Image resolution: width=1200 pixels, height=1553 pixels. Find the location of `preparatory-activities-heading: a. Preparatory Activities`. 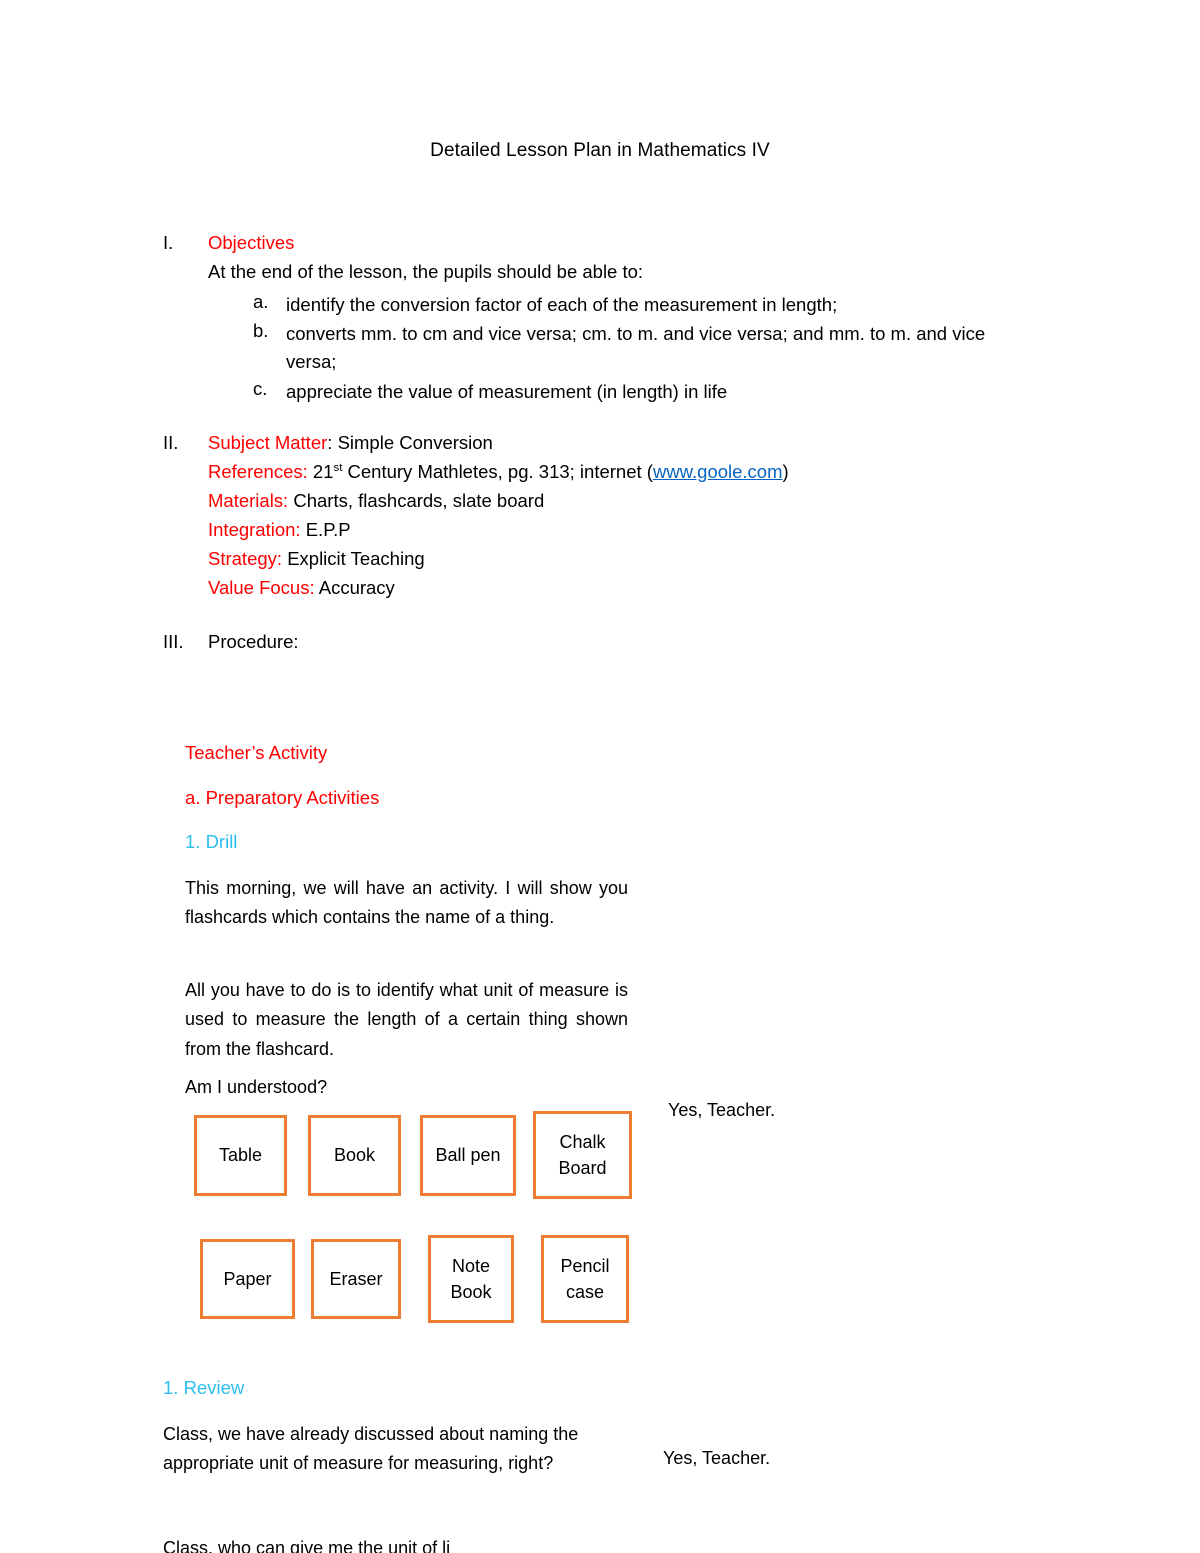

preparatory-activities-heading: a. Preparatory Activities is located at coordinates (282, 797).